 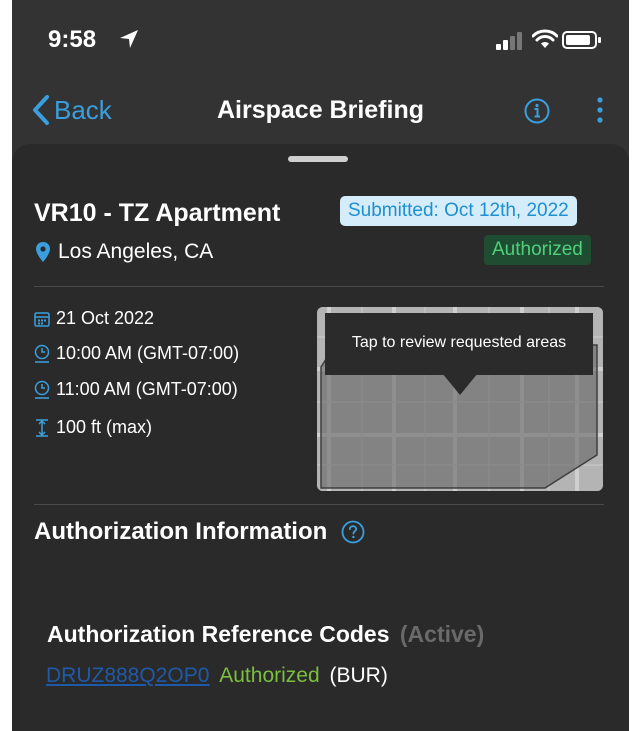 I want to click on more-vertical-icon, so click(x=600, y=110).